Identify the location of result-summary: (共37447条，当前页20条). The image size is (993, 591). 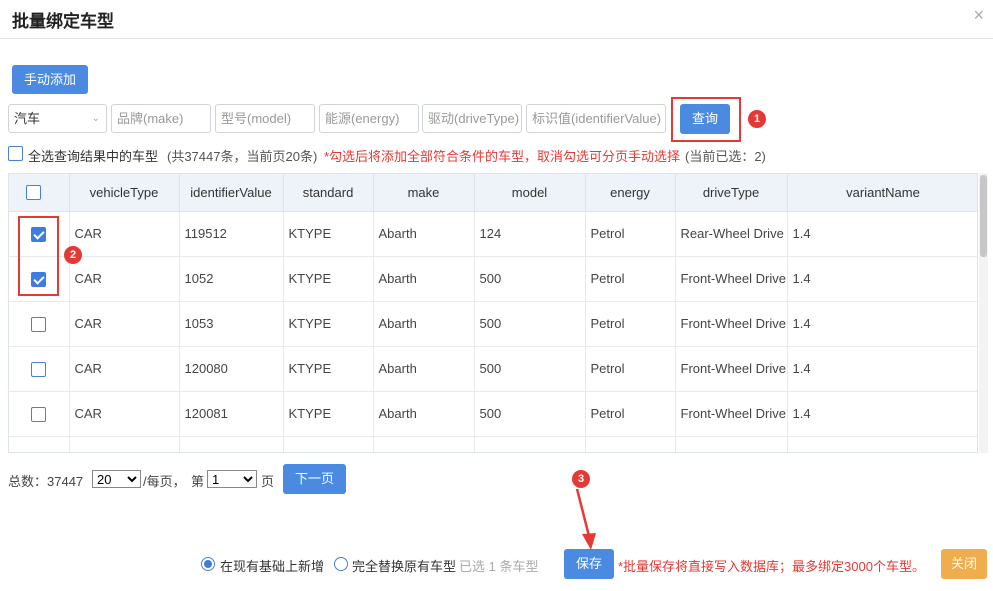
(242, 156).